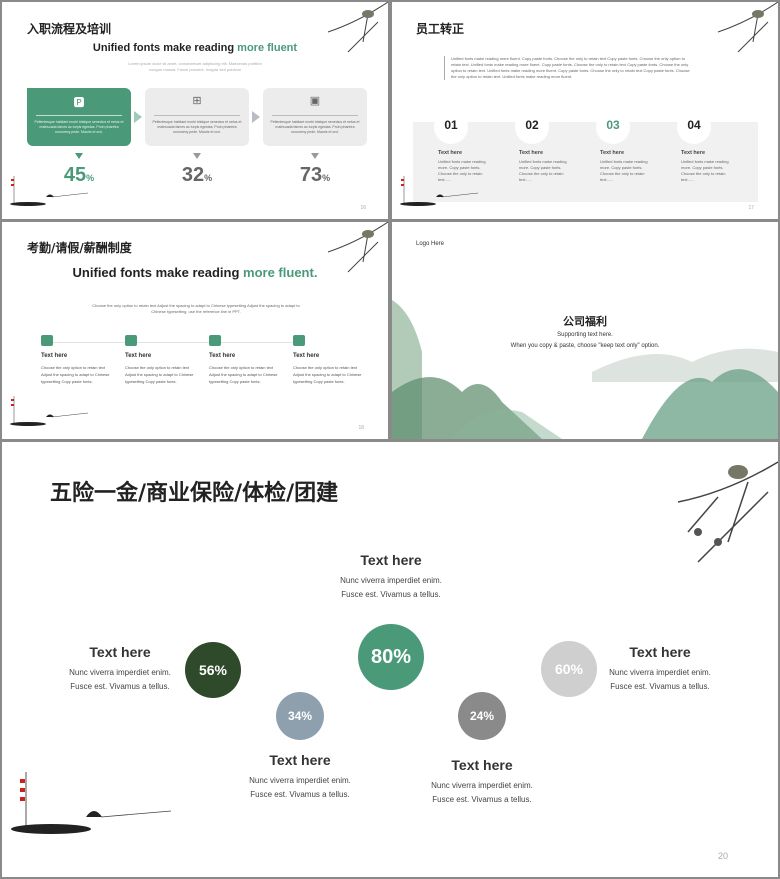  Describe the element at coordinates (197, 175) in the screenshot. I see `percentage-value: 32%` at that location.